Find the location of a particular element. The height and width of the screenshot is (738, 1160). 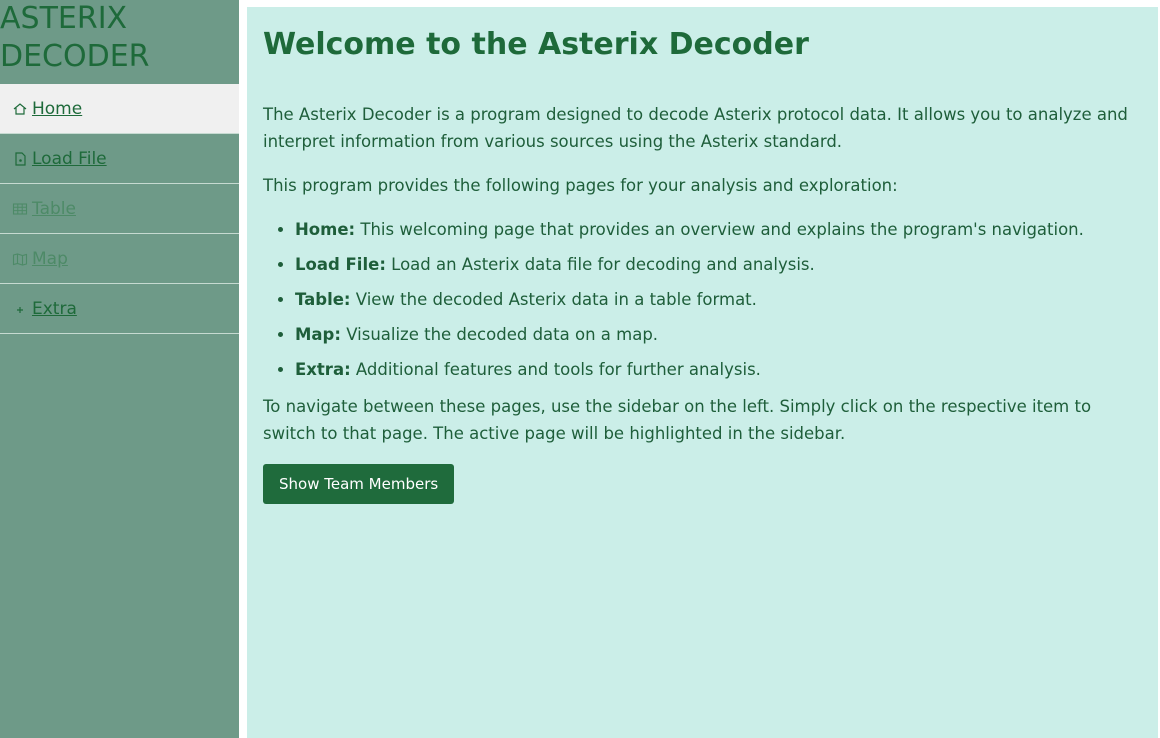

sidebar-item-label: Table is located at coordinates (54, 208).